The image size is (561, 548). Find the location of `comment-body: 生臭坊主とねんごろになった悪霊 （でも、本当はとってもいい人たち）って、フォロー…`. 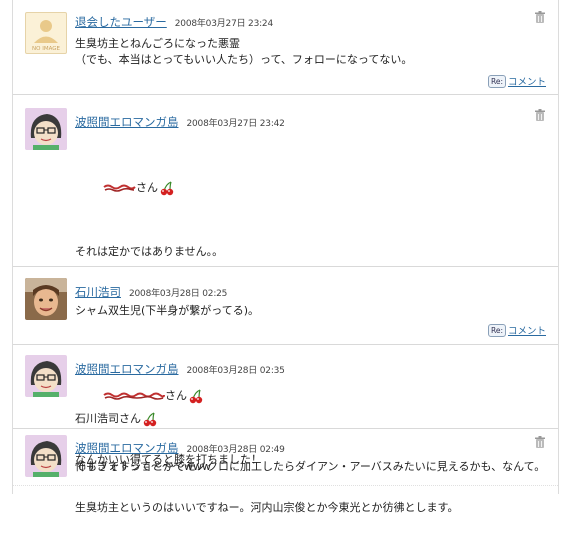

comment-body: 生臭坊主とねんごろになった悪霊 （でも、本当はとってもいい人たち）って、フォロー… is located at coordinates (243, 52).